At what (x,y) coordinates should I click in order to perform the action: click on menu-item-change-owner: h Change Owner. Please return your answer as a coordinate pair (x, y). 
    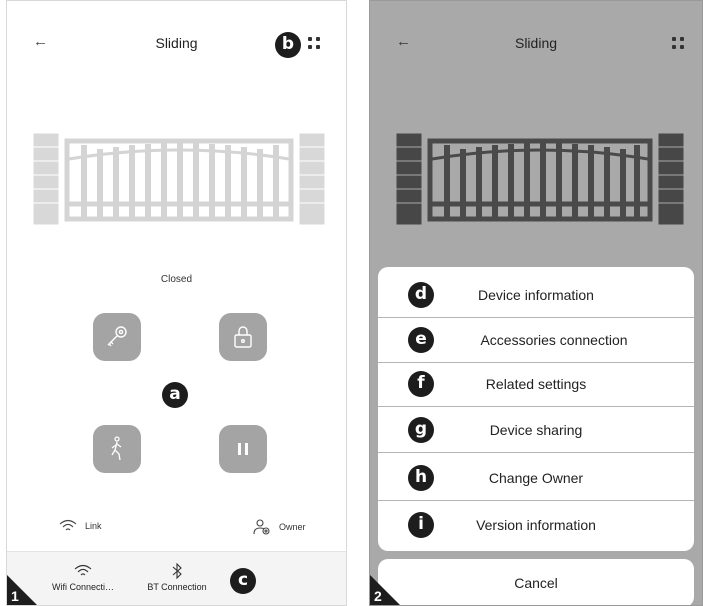
    Looking at the image, I should click on (536, 478).